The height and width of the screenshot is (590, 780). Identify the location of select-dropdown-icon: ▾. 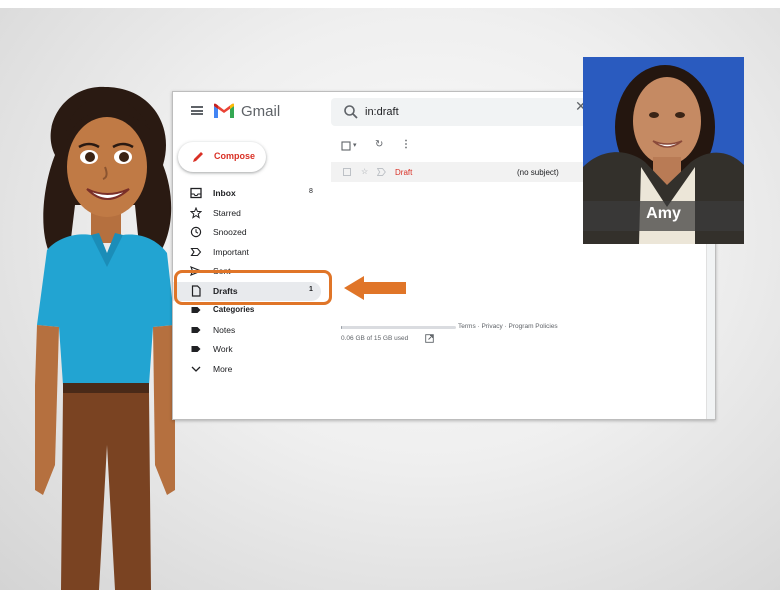
(355, 145).